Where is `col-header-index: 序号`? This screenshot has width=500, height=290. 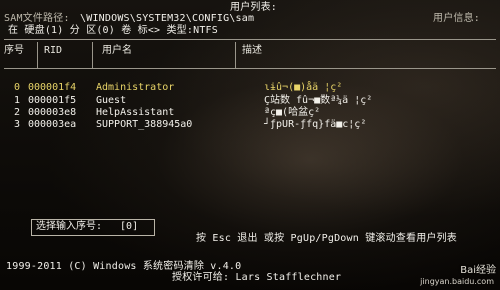
col-header-index: 序号 is located at coordinates (14, 50).